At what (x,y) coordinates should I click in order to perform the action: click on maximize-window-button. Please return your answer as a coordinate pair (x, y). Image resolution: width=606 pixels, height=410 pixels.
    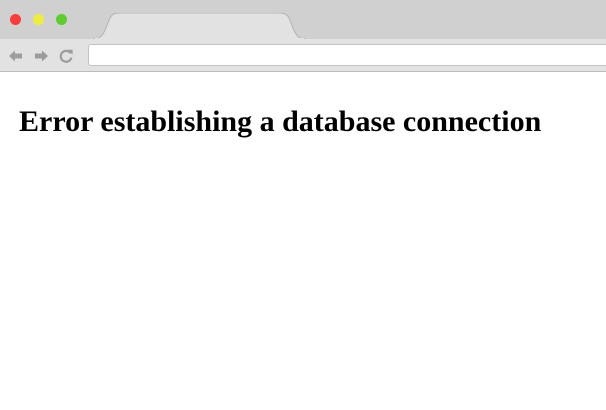
    Looking at the image, I should click on (61, 19).